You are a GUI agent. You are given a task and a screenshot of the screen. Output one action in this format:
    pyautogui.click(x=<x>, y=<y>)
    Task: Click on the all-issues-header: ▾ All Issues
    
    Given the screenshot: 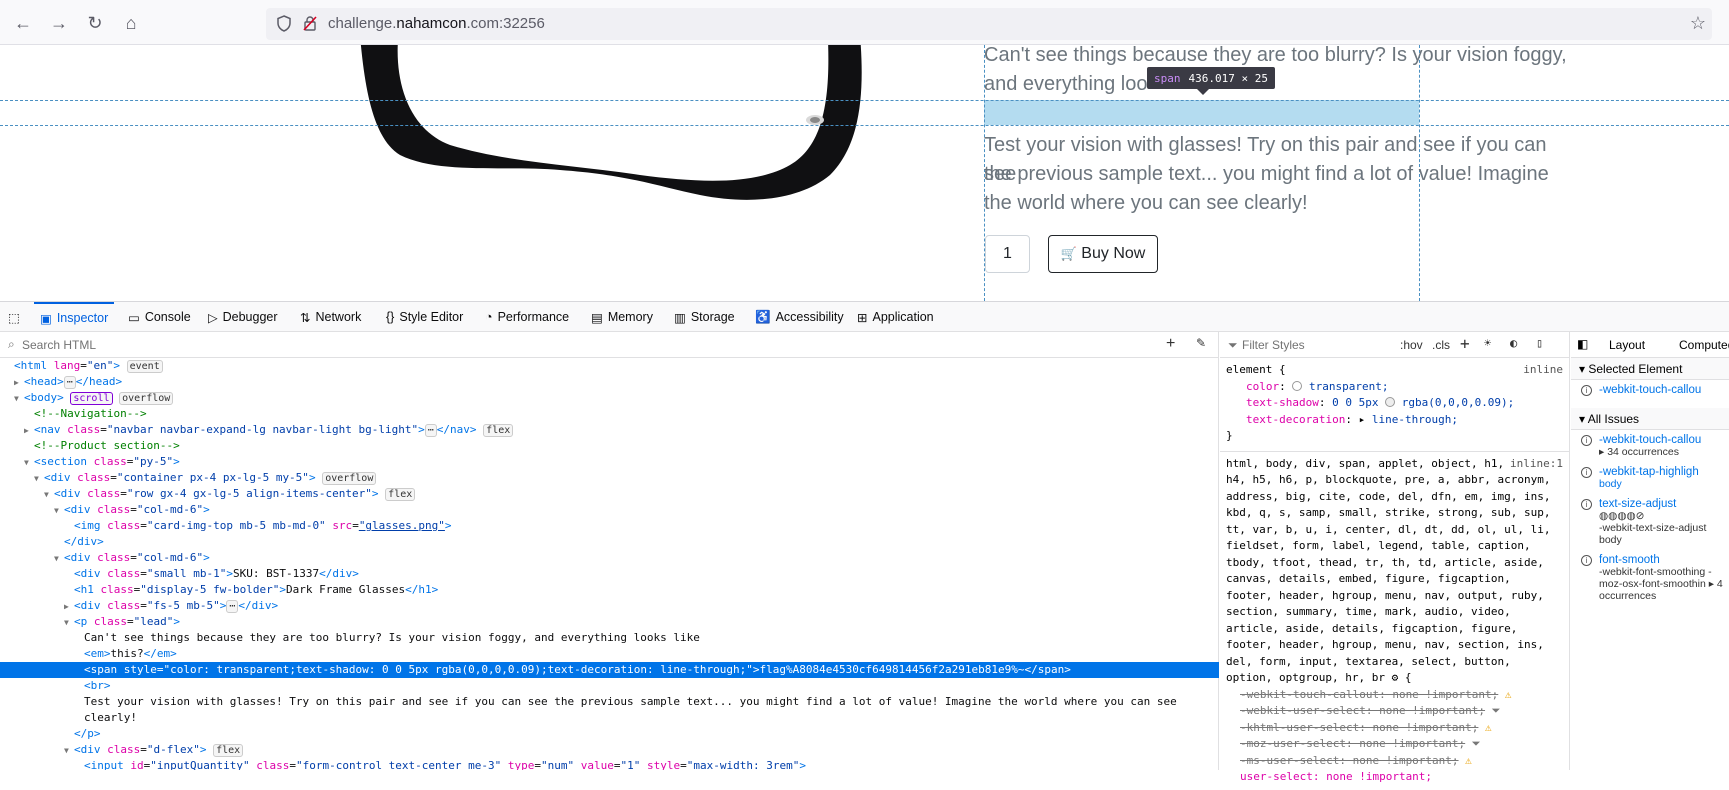 What is the action you would take?
    pyautogui.click(x=1650, y=419)
    